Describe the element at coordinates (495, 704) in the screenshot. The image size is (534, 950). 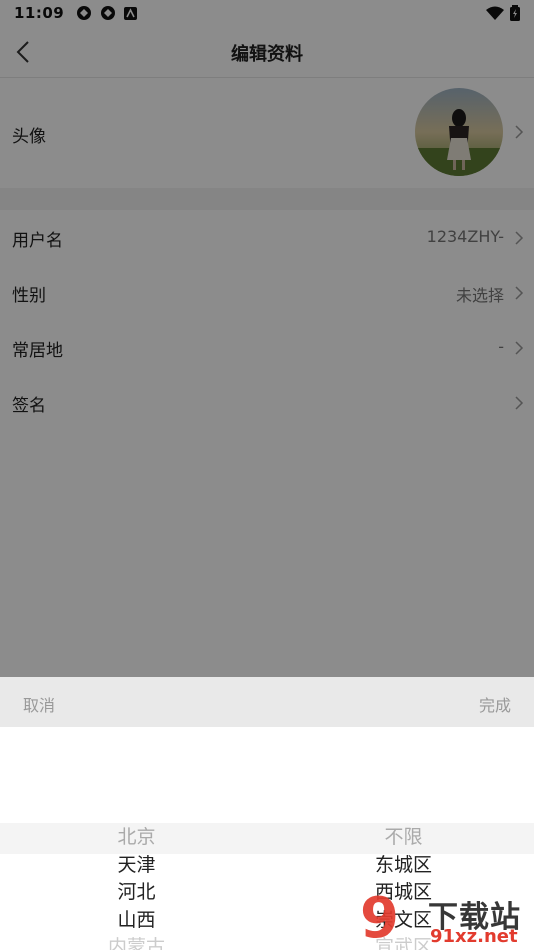
I see `picker-done-button: 完成` at that location.